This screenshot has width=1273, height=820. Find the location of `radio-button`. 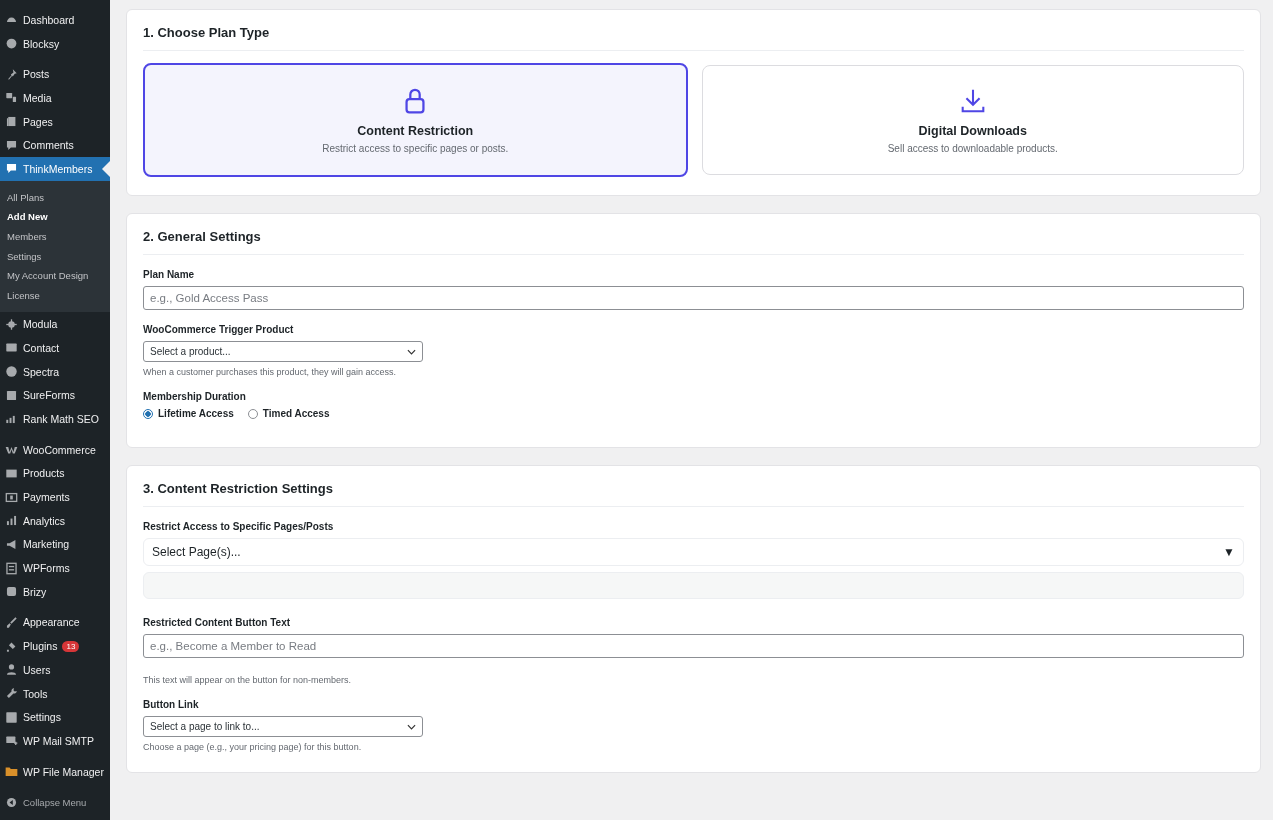

radio-button is located at coordinates (148, 413).